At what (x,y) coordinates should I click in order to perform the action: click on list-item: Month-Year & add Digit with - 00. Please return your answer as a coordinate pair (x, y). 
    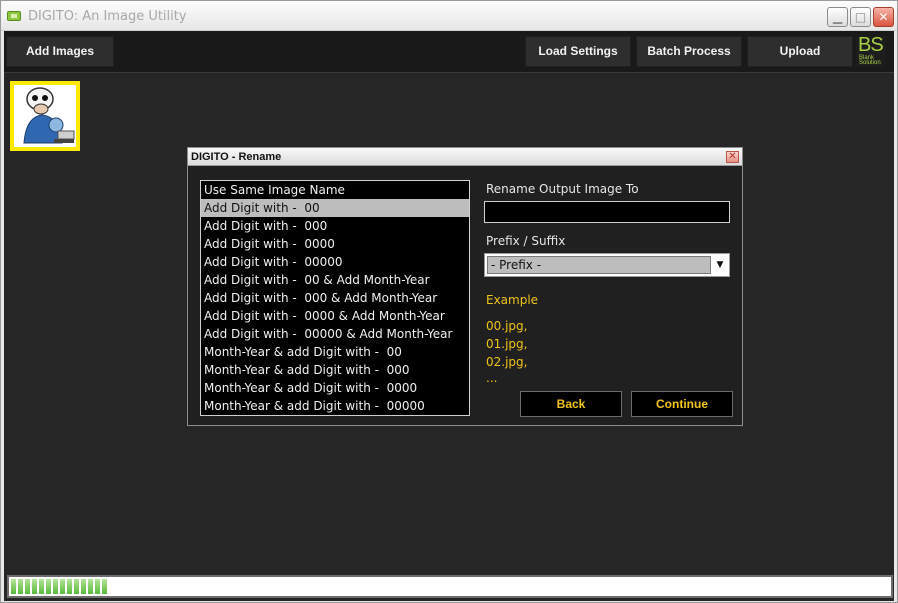
    Looking at the image, I should click on (335, 352).